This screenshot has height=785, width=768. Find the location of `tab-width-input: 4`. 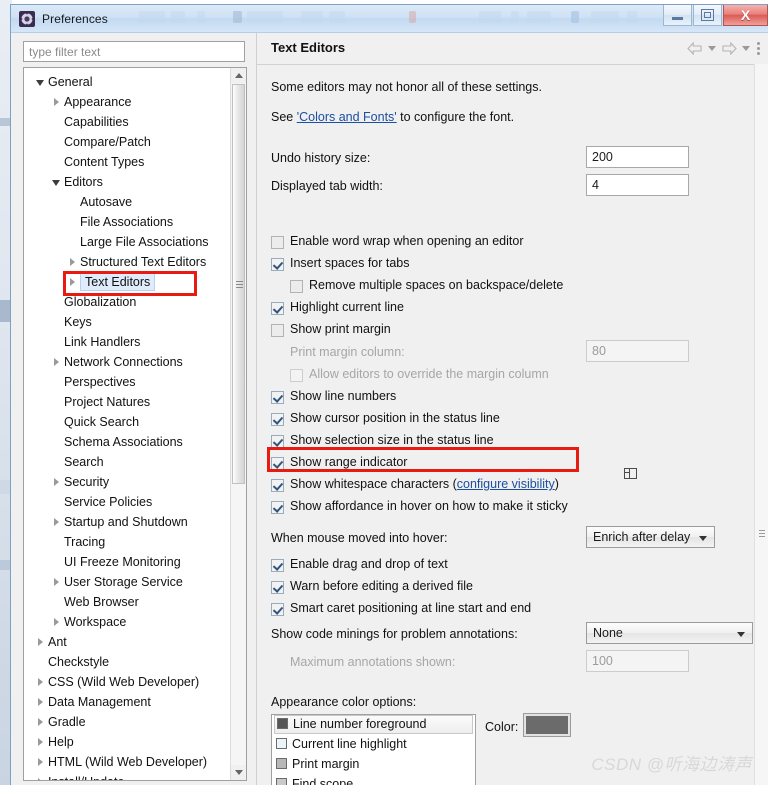

tab-width-input: 4 is located at coordinates (637, 185).